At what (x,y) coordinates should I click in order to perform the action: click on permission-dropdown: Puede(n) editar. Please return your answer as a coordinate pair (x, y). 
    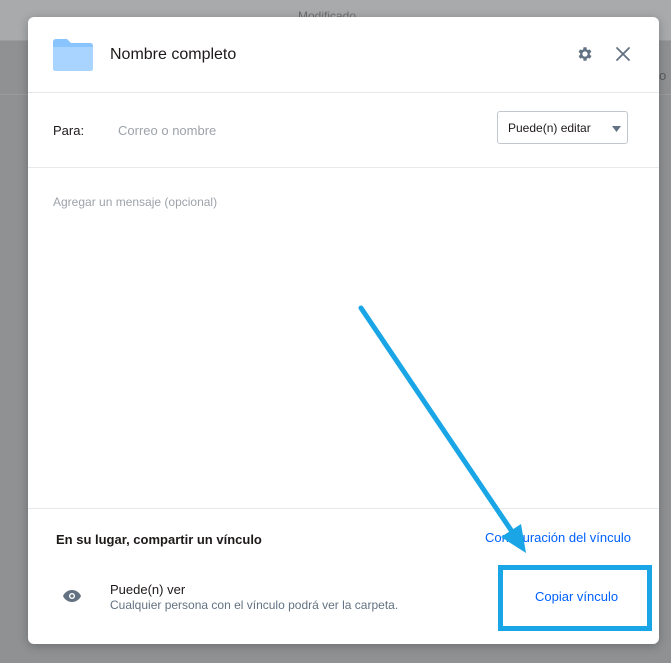
    Looking at the image, I should click on (562, 127).